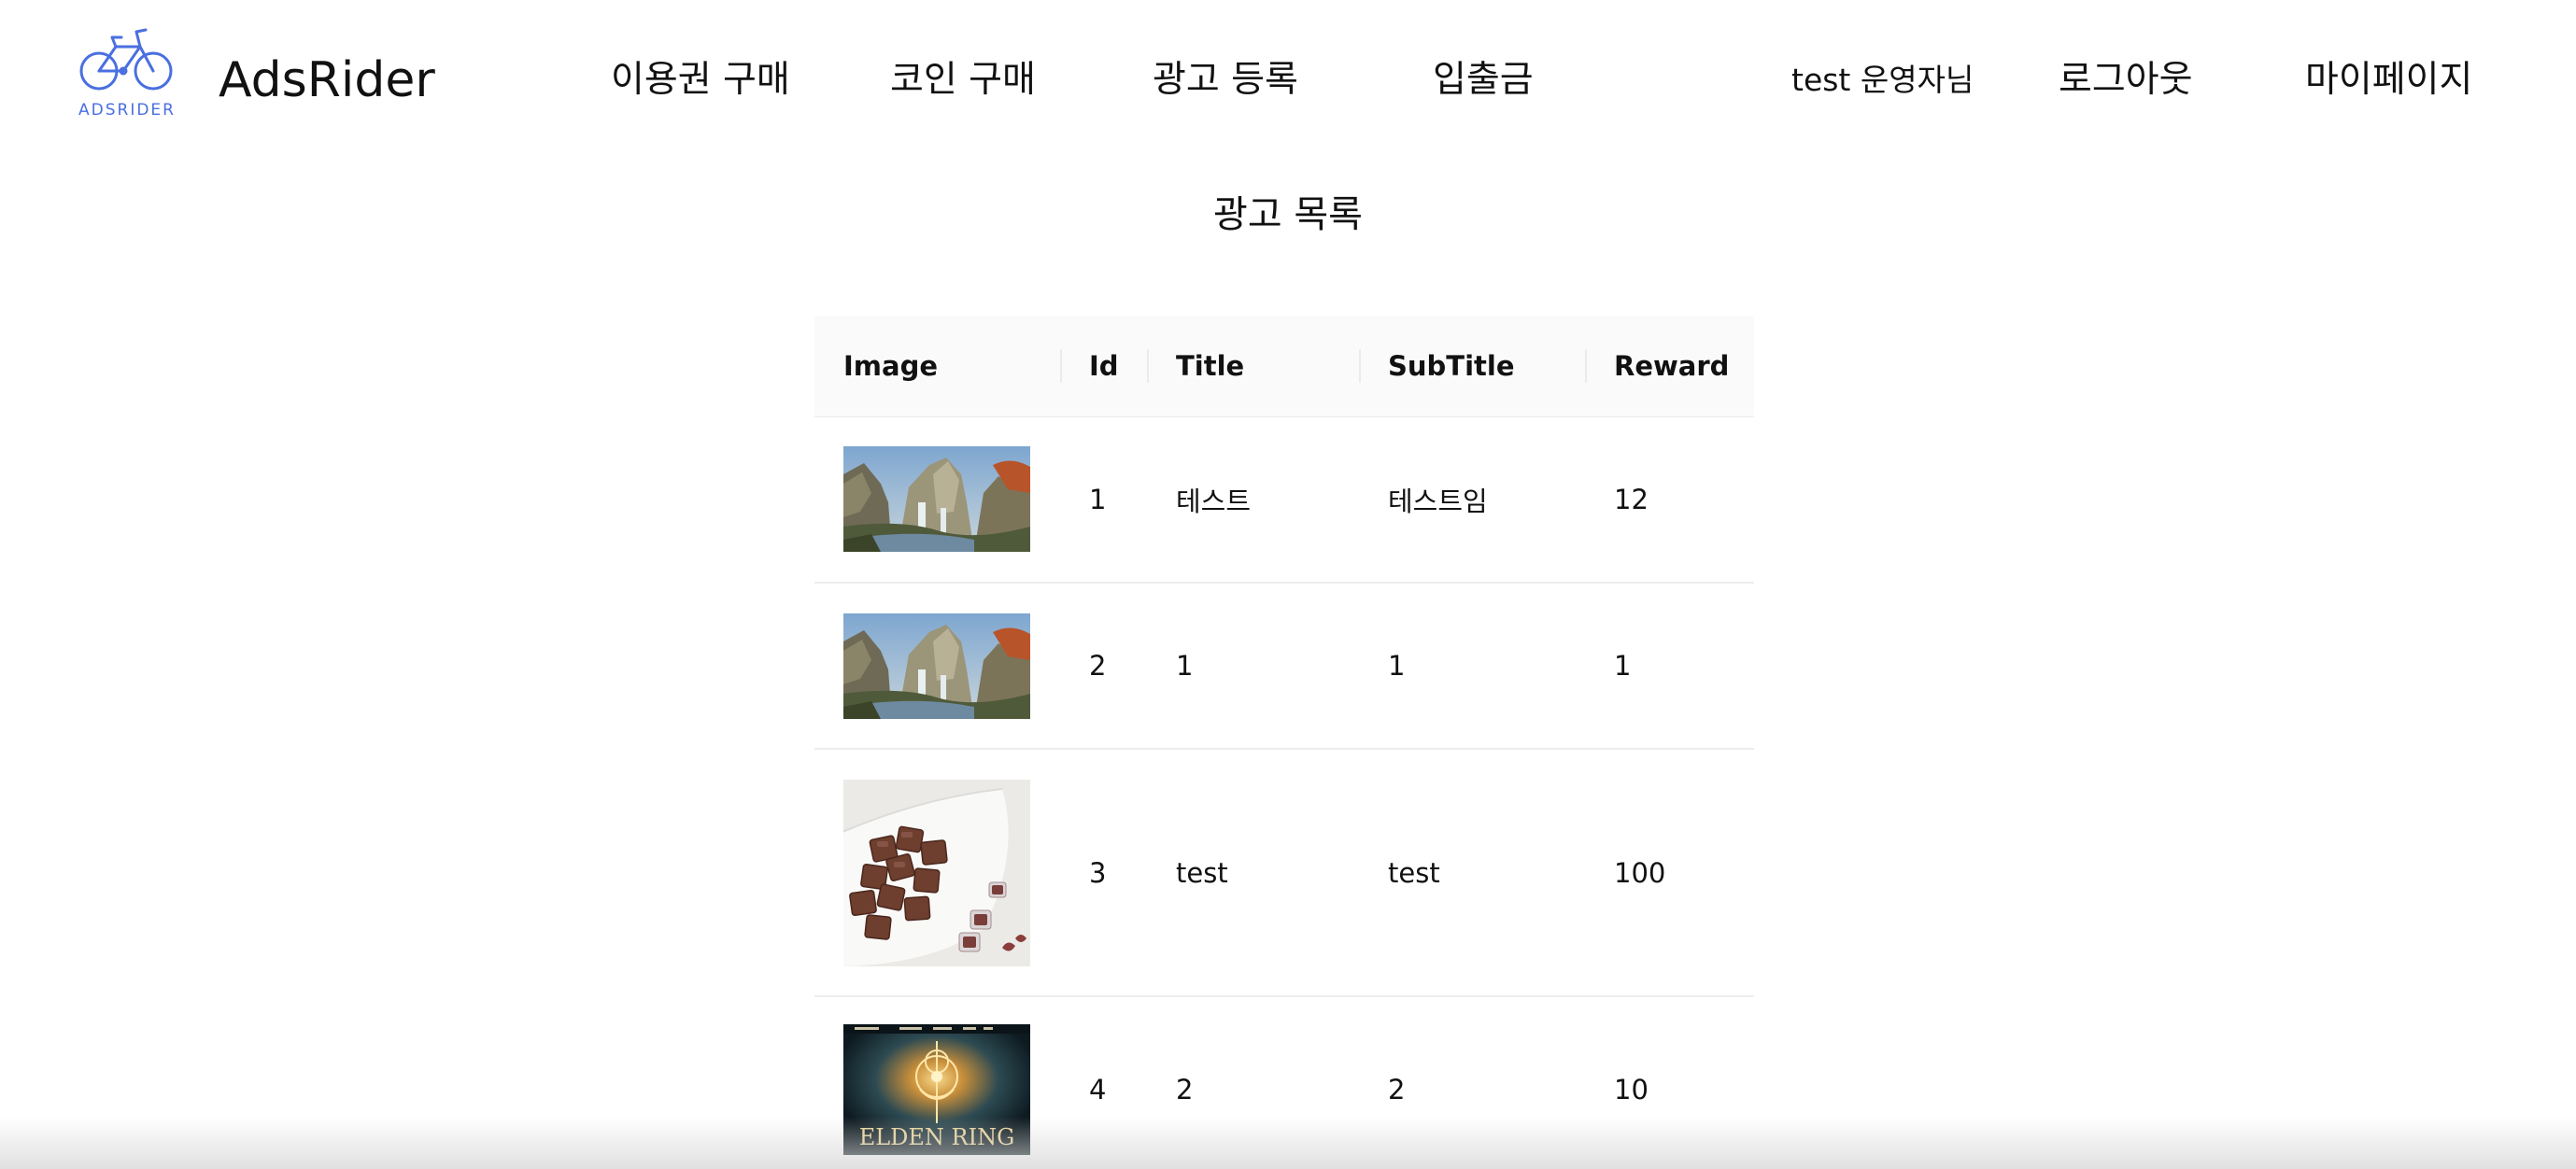 This screenshot has height=1169, width=2576. Describe the element at coordinates (1253, 1083) in the screenshot. I see `title-cell: 2` at that location.